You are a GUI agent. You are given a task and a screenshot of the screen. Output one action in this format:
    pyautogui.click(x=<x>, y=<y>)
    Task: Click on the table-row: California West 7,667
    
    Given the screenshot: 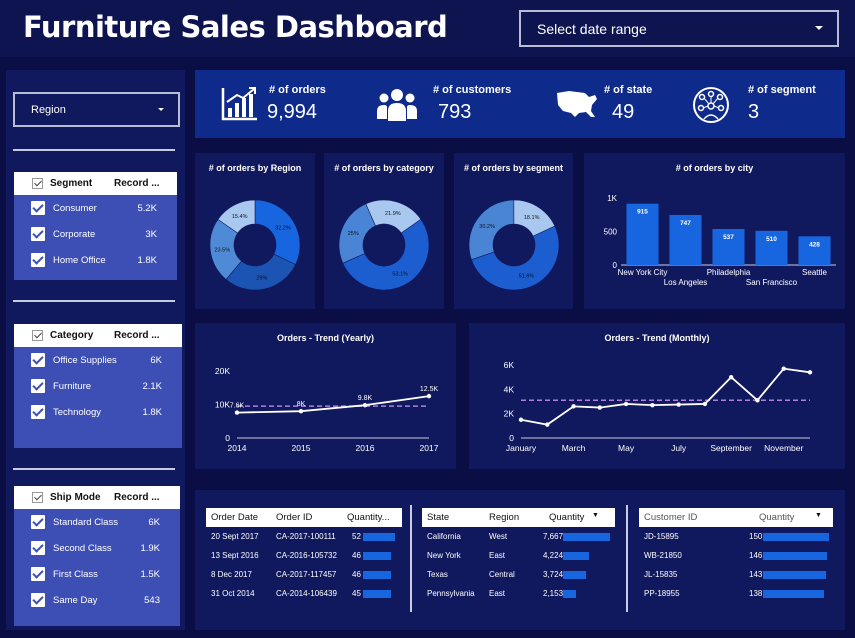 What is the action you would take?
    pyautogui.click(x=518, y=536)
    